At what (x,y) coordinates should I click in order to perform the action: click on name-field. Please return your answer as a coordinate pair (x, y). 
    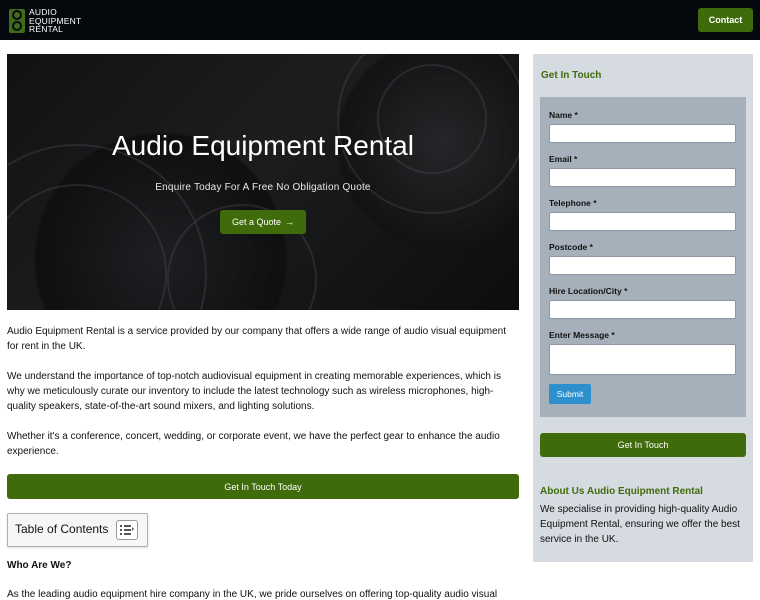
    Looking at the image, I should click on (642, 133).